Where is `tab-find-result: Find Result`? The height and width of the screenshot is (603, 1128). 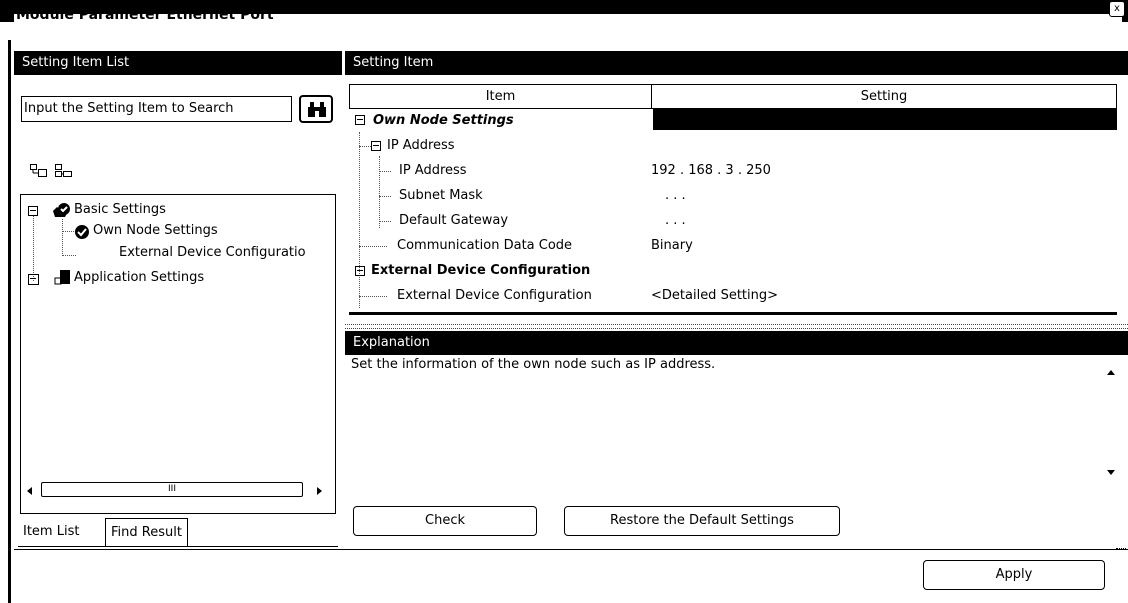
tab-find-result: Find Result is located at coordinates (146, 532).